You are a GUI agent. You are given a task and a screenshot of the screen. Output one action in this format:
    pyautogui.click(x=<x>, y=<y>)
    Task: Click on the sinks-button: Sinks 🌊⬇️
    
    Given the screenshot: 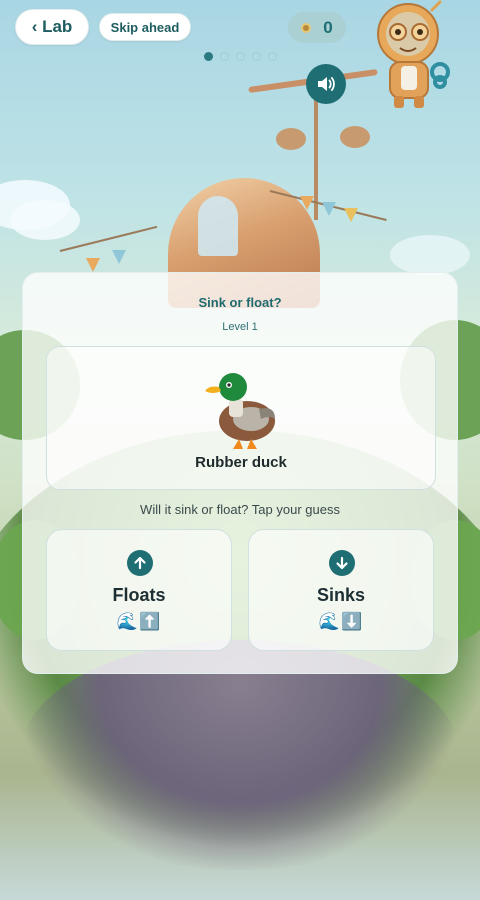 What is the action you would take?
    pyautogui.click(x=341, y=590)
    